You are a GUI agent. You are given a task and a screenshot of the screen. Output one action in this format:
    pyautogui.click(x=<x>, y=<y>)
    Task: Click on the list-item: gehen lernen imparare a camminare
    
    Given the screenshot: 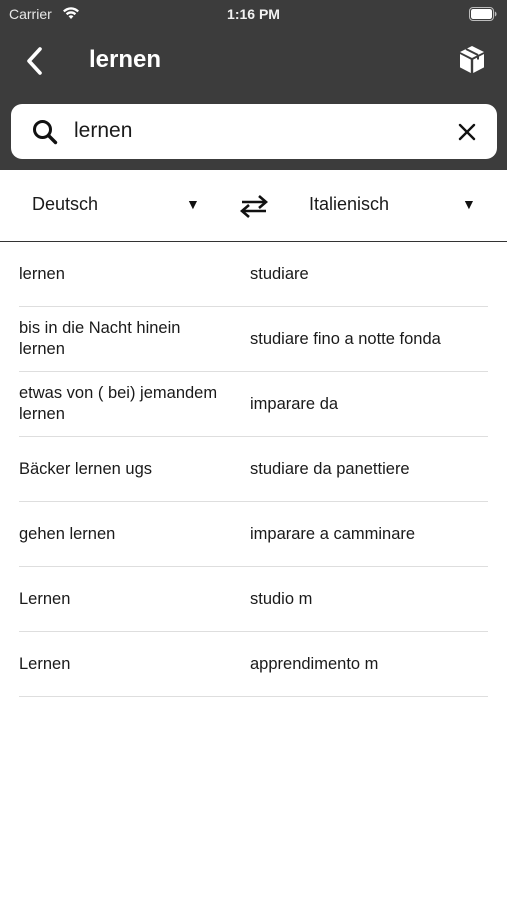 What is the action you would take?
    pyautogui.click(x=253, y=534)
    